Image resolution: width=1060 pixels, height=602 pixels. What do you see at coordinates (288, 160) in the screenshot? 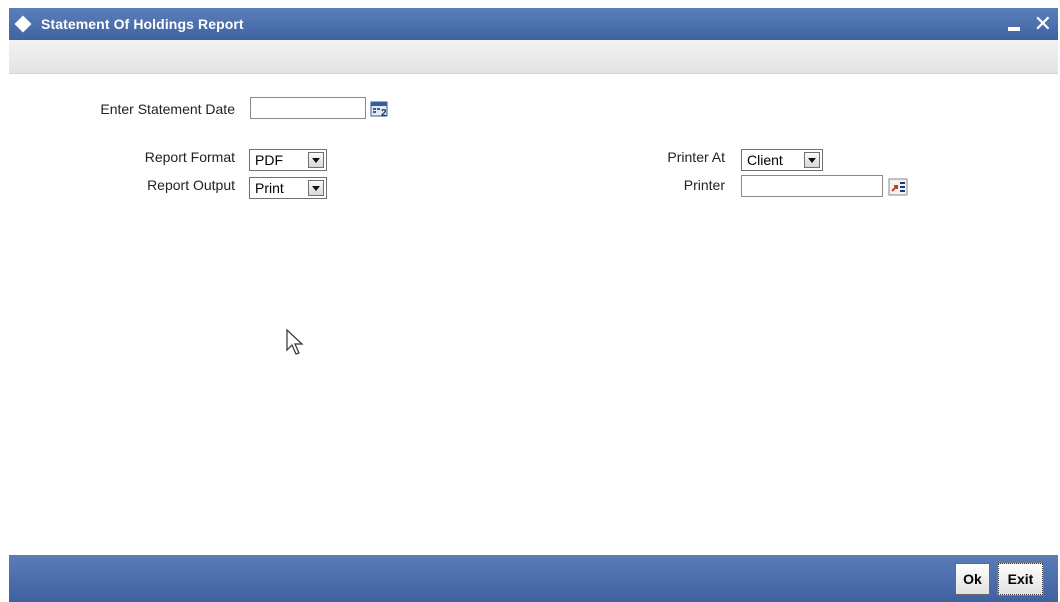
I see `report-format-select: PDF` at bounding box center [288, 160].